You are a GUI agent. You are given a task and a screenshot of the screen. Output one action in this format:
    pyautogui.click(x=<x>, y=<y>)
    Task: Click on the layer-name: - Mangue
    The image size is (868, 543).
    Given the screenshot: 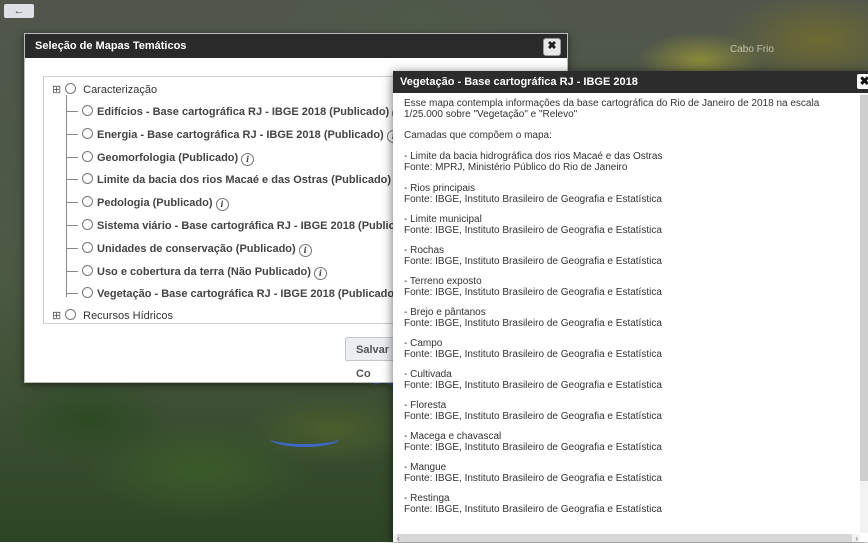 What is the action you would take?
    pyautogui.click(x=425, y=467)
    